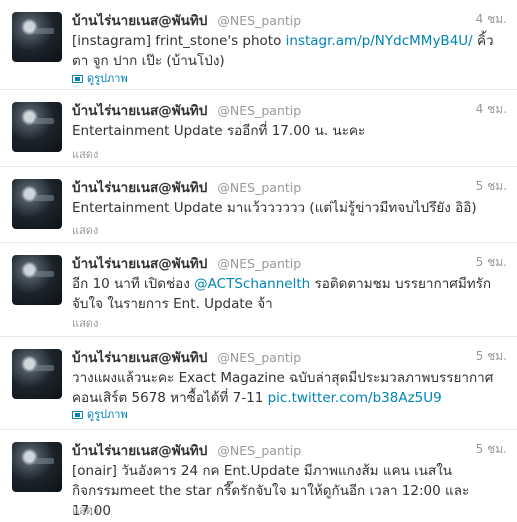 This screenshot has height=522, width=517. What do you see at coordinates (379, 41) in the screenshot?
I see `tweet-link: instagr.am/p/NYdcMMyB4U/` at bounding box center [379, 41].